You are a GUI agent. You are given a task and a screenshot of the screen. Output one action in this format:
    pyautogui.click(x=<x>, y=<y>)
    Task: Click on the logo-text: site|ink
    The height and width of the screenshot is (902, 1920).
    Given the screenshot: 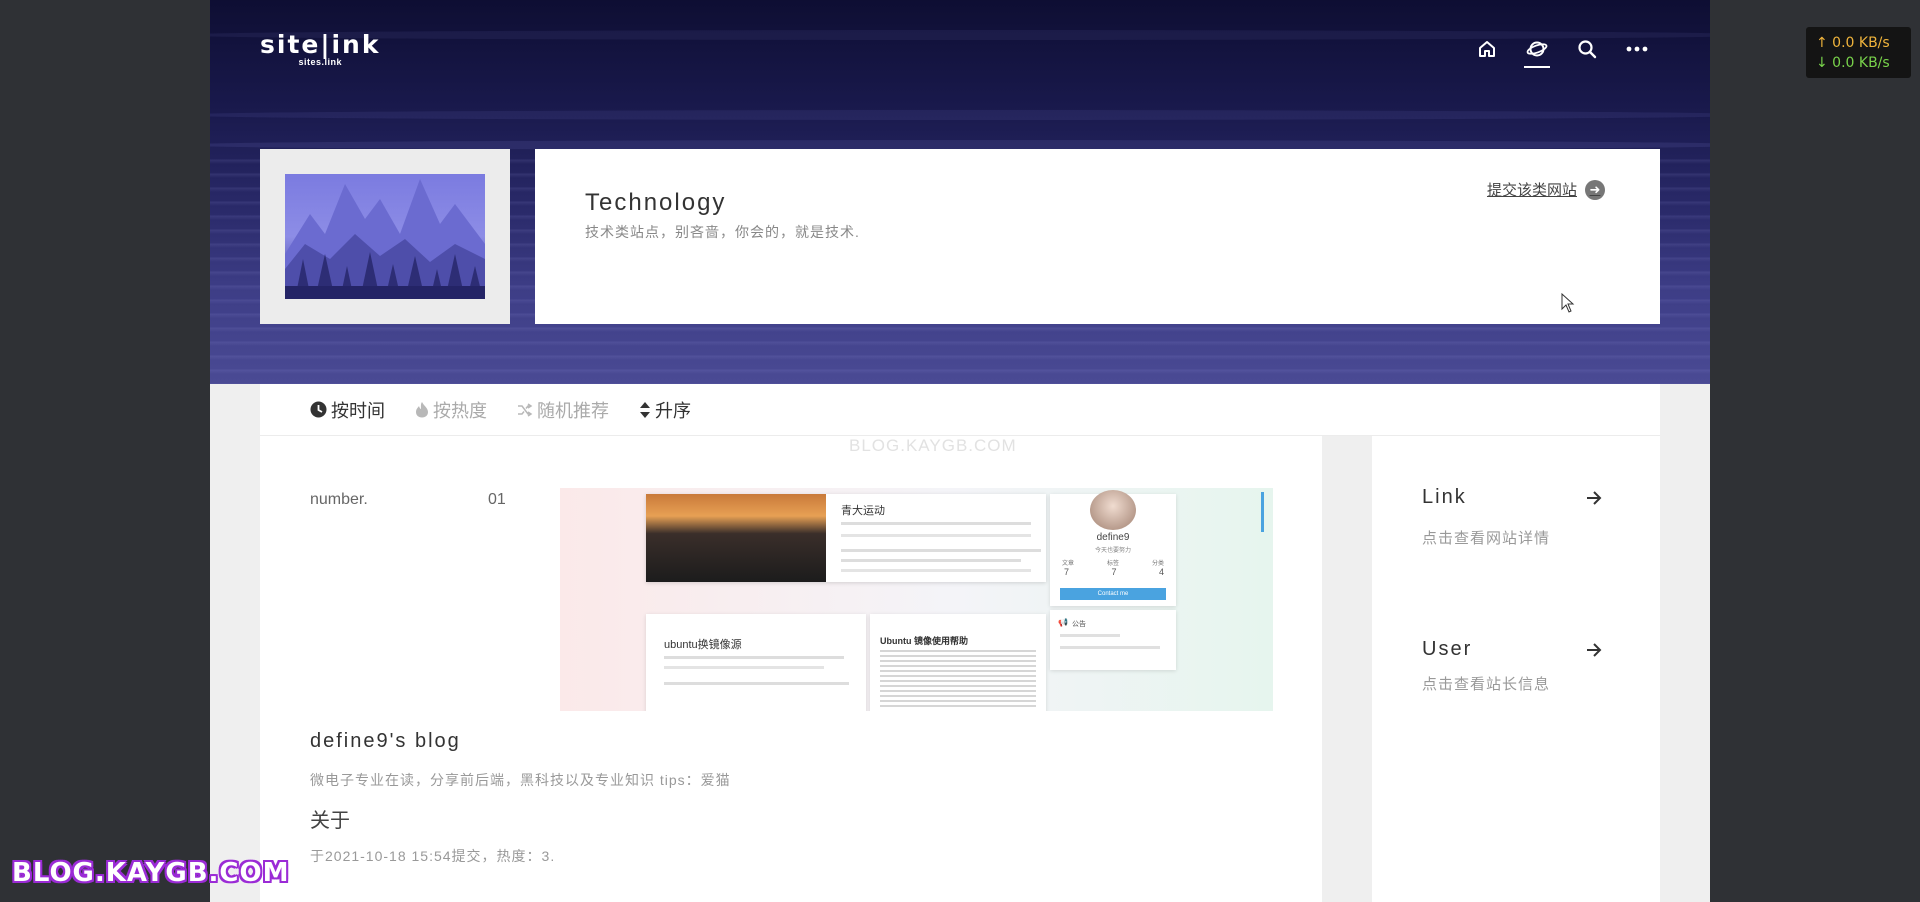 What is the action you would take?
    pyautogui.click(x=320, y=44)
    